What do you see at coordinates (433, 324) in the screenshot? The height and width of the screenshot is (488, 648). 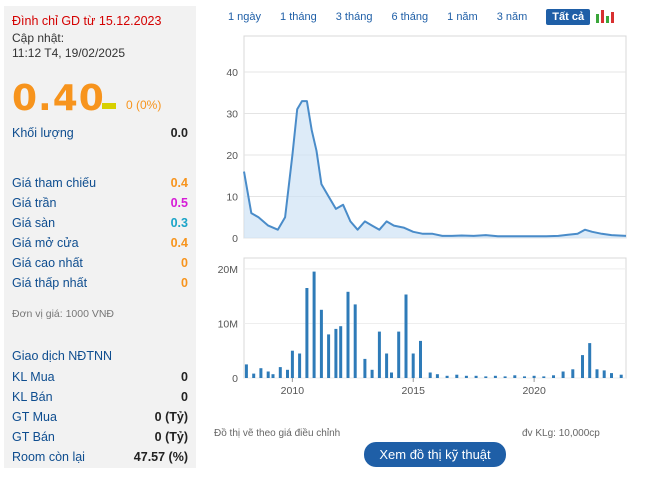 I see `volume-bar-chart` at bounding box center [433, 324].